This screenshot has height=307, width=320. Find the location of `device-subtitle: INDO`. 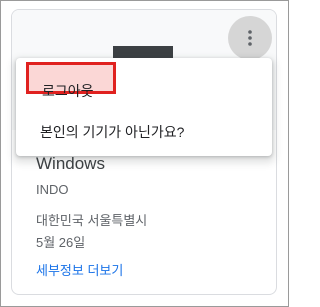

device-subtitle: INDO is located at coordinates (52, 189).